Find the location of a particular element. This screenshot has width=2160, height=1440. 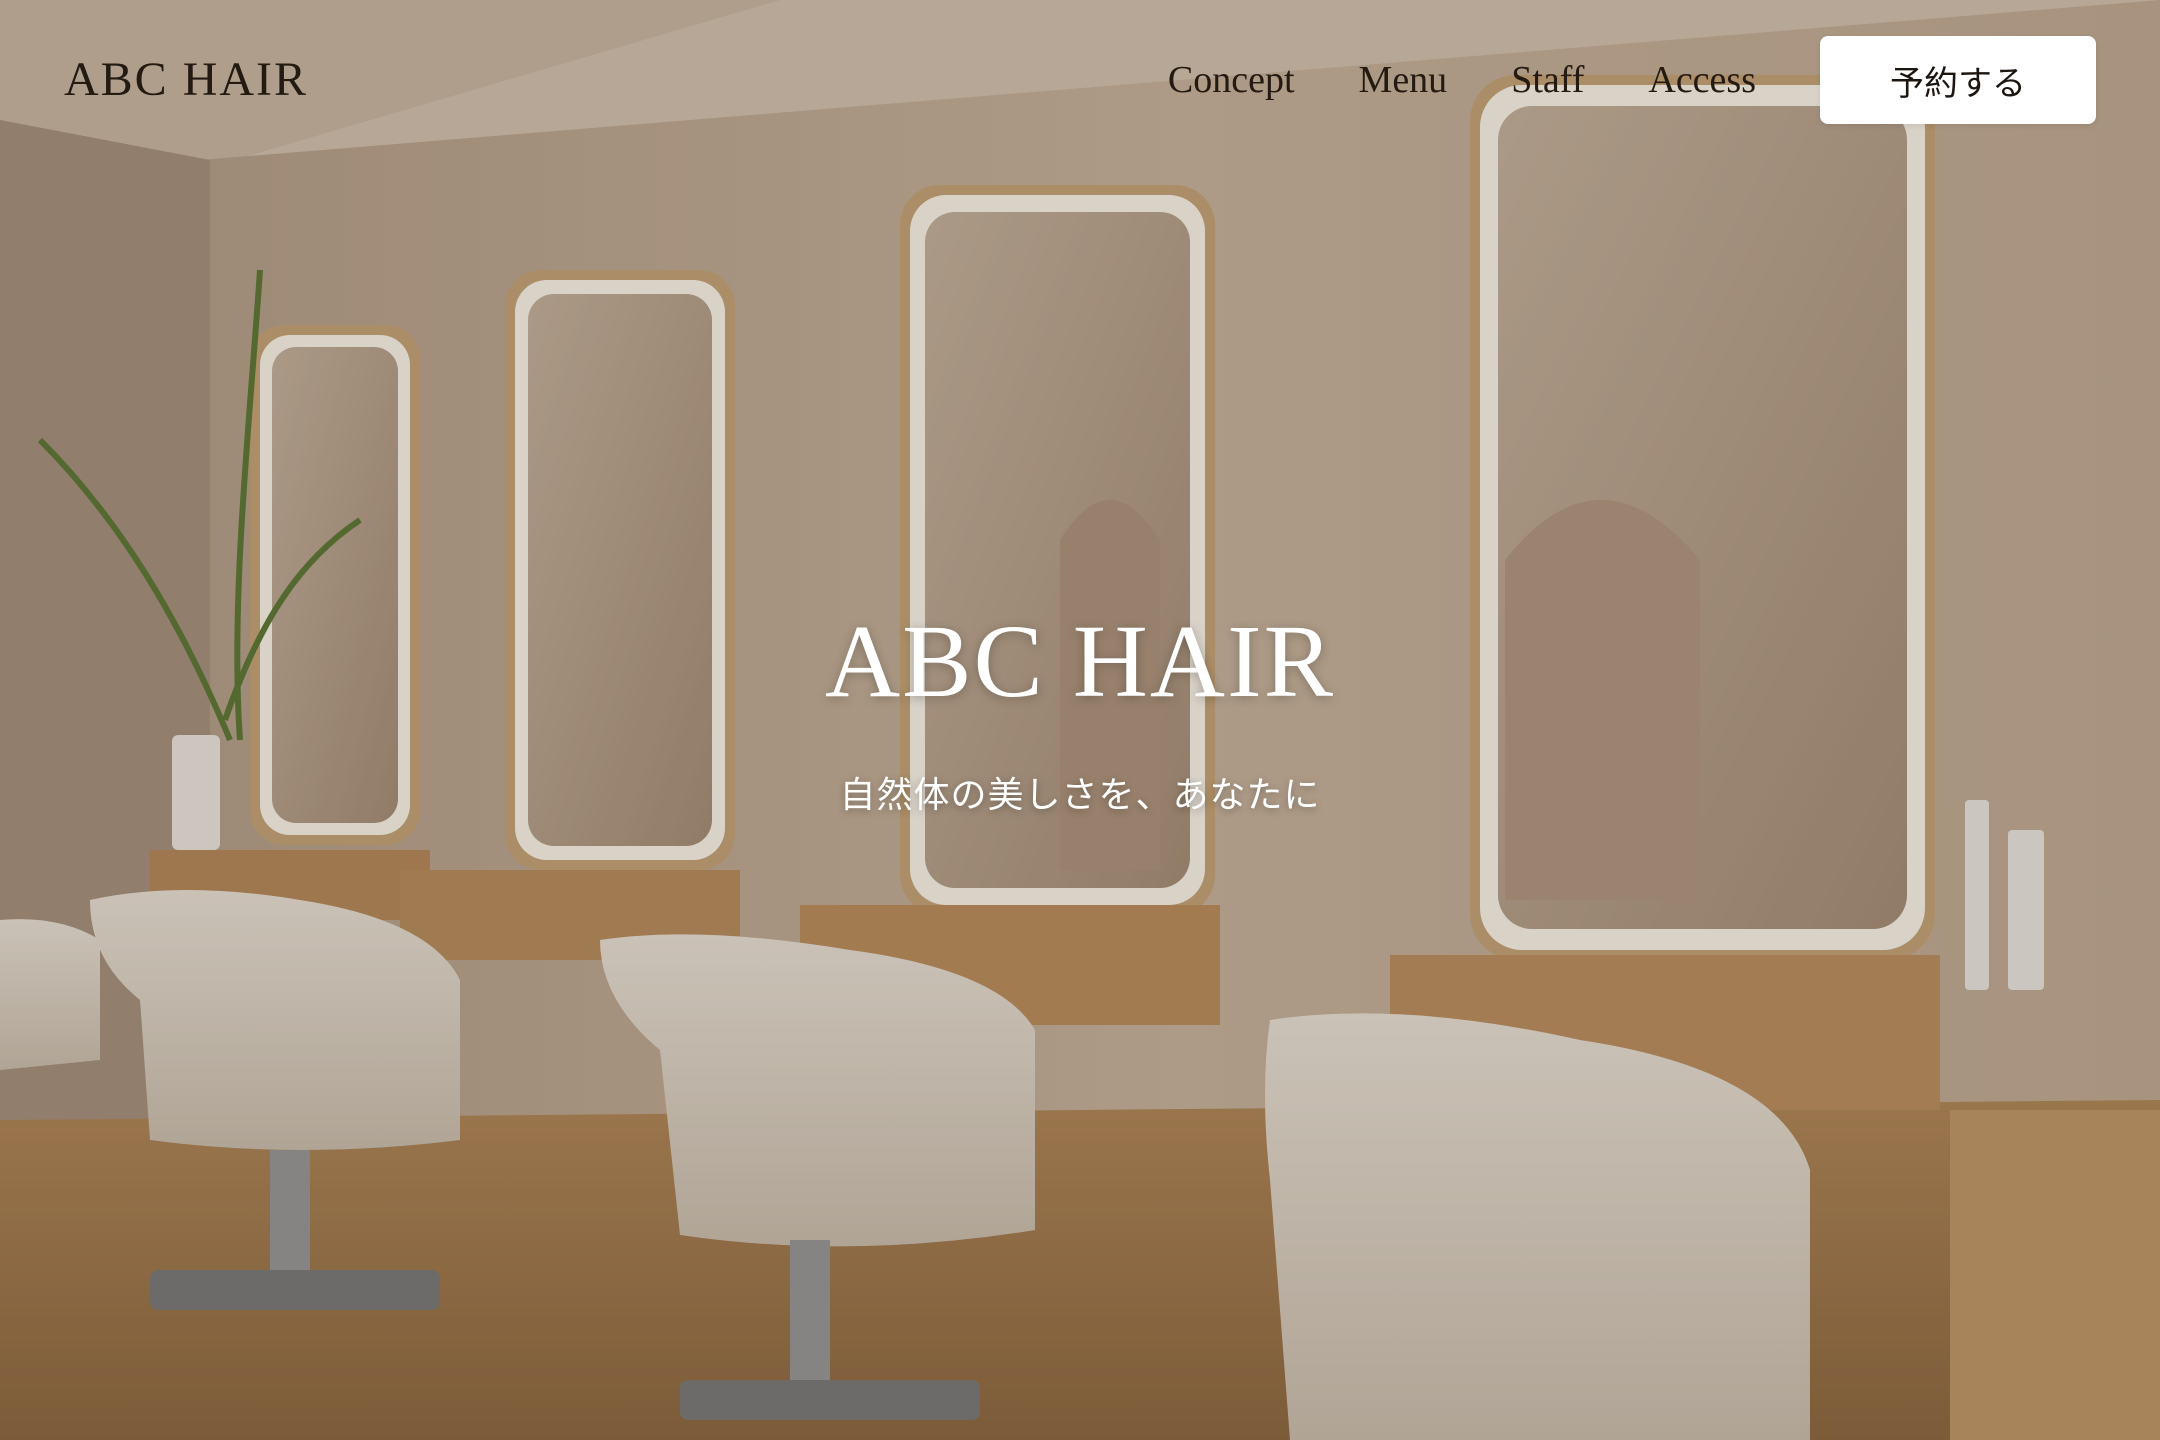

nav-link-concept: Concept is located at coordinates (1231, 80).